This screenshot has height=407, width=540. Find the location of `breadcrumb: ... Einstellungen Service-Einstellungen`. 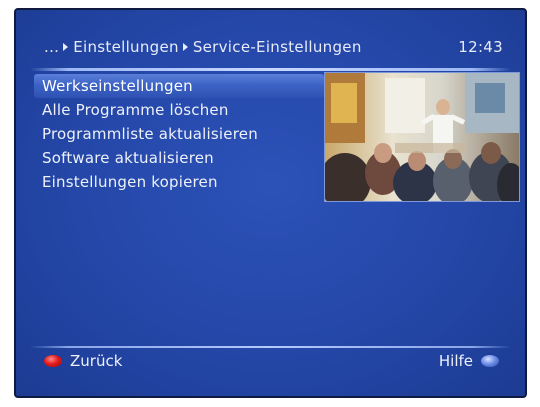

breadcrumb: ... Einstellungen Service-Einstellungen is located at coordinates (203, 47).